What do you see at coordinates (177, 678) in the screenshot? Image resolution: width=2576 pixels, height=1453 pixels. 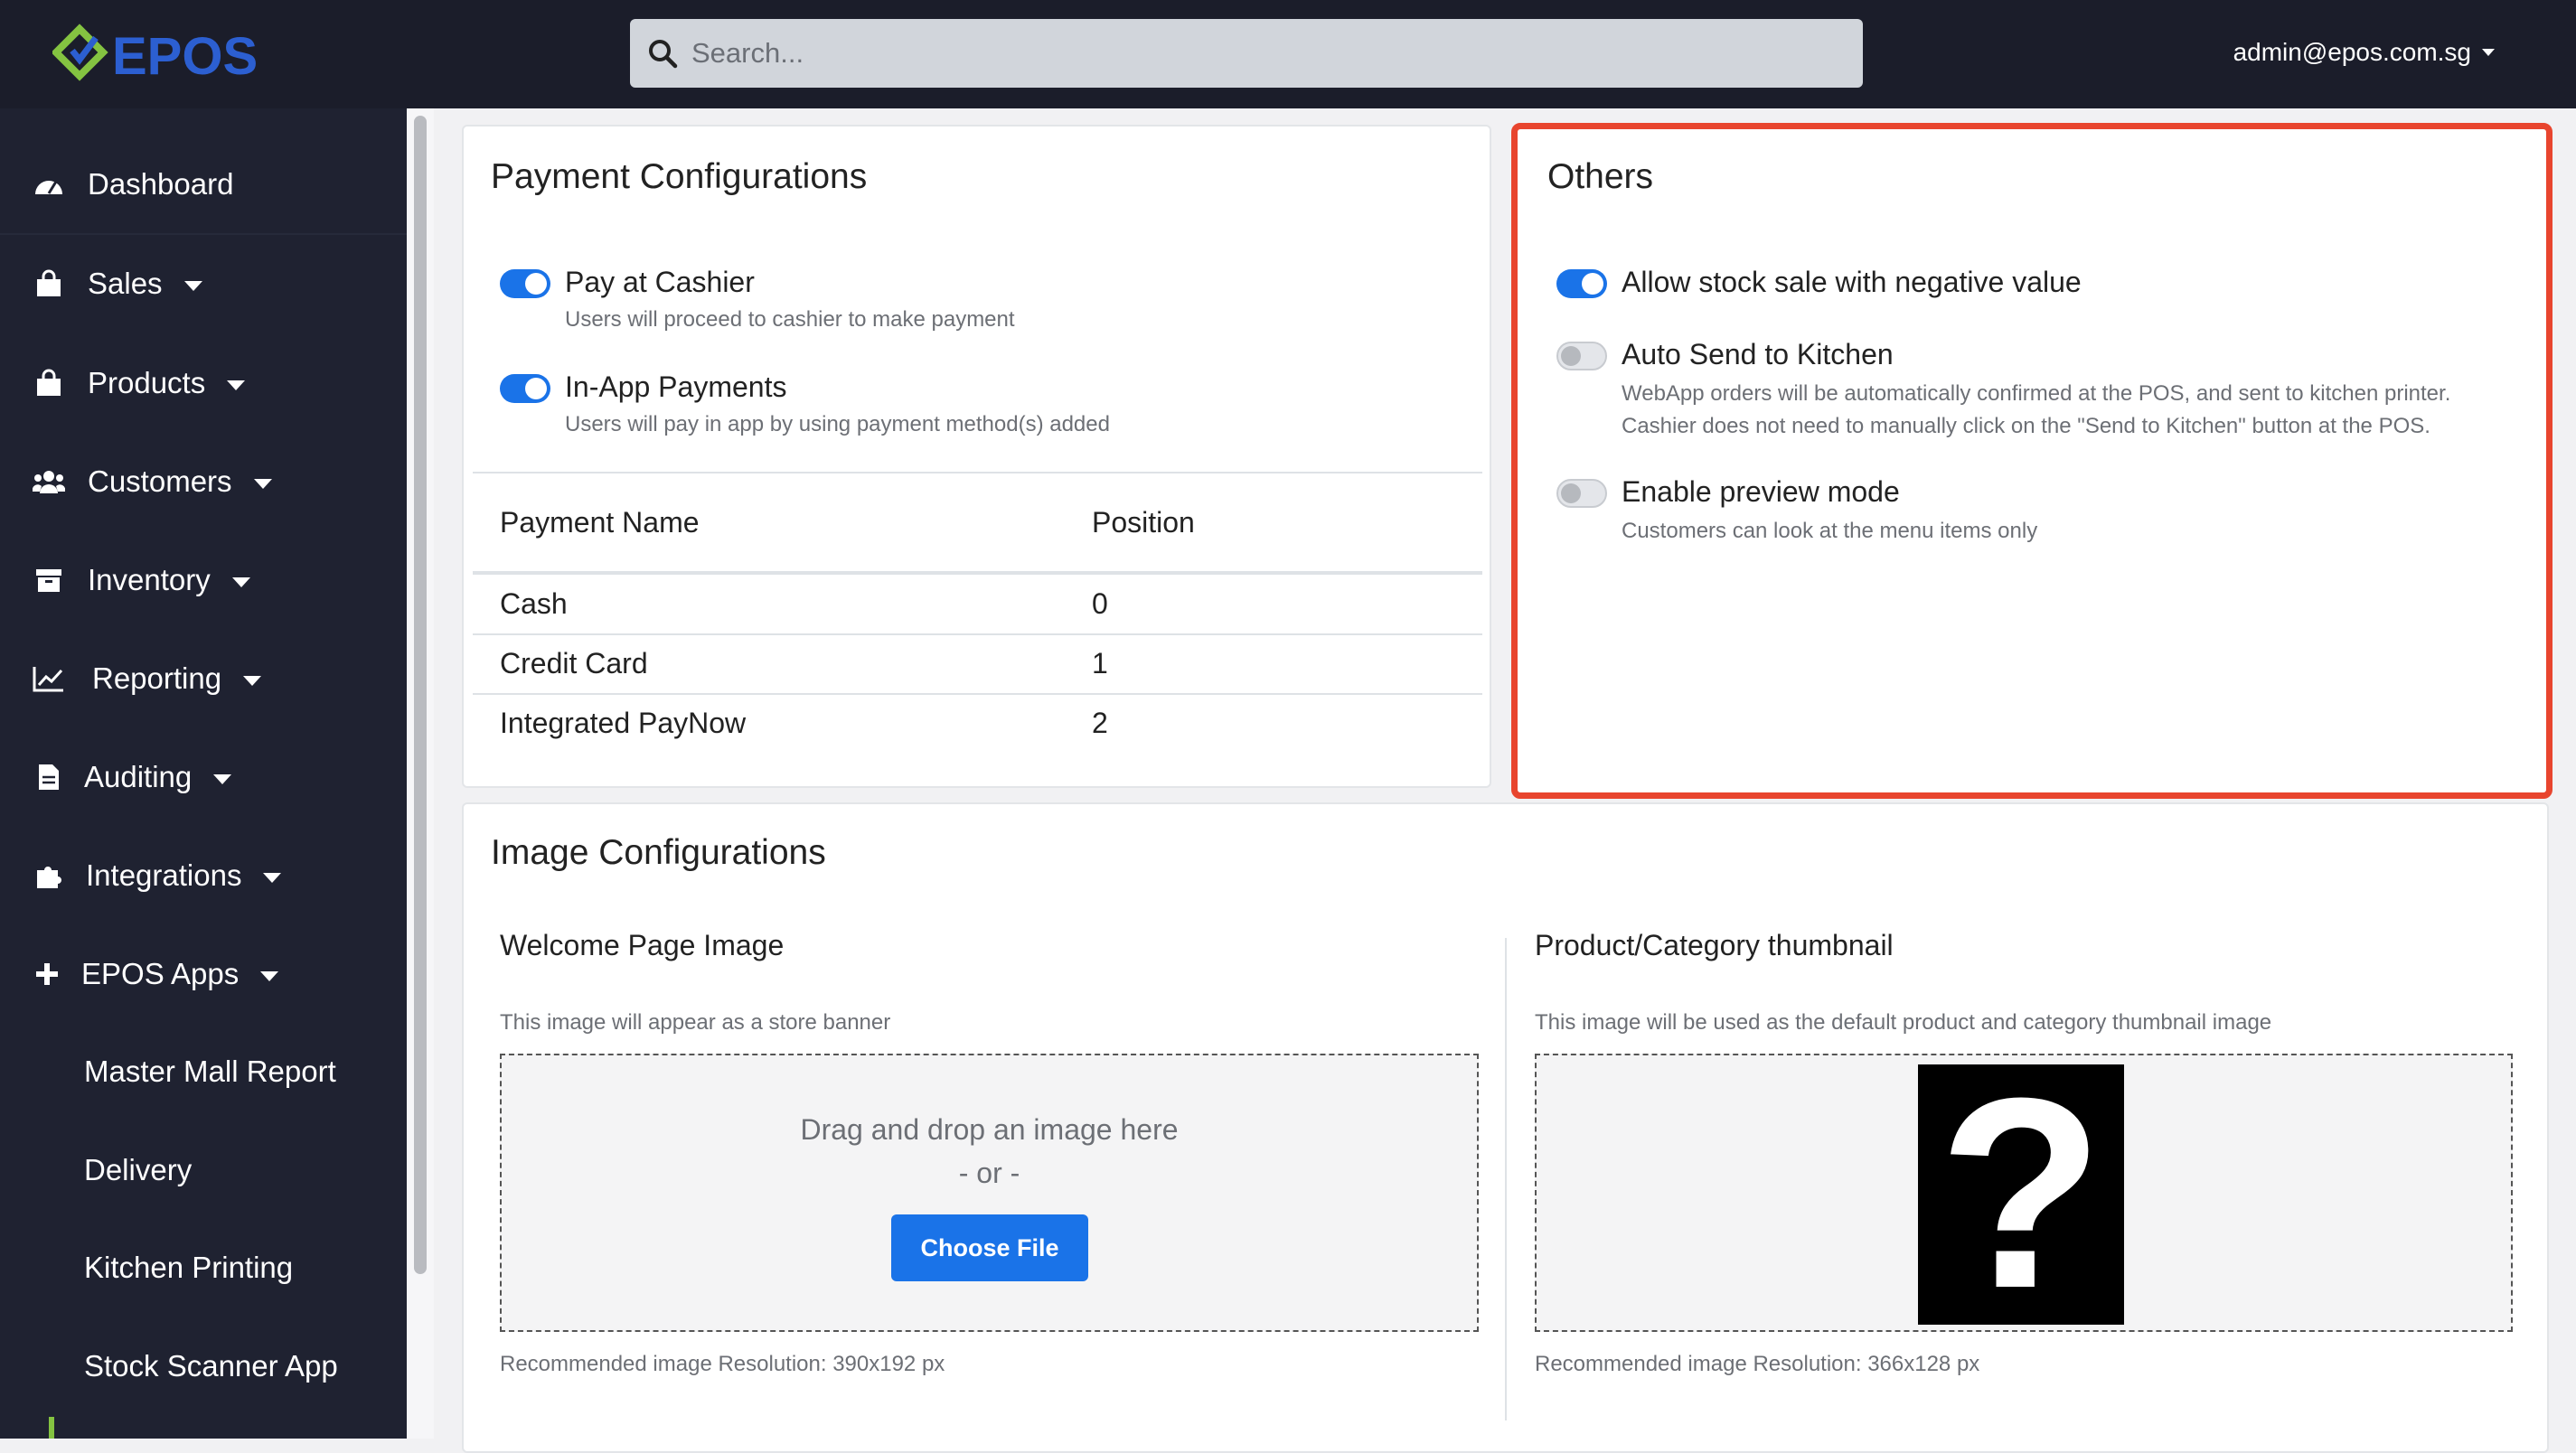 I see `sidebar-item-label: Reporting` at bounding box center [177, 678].